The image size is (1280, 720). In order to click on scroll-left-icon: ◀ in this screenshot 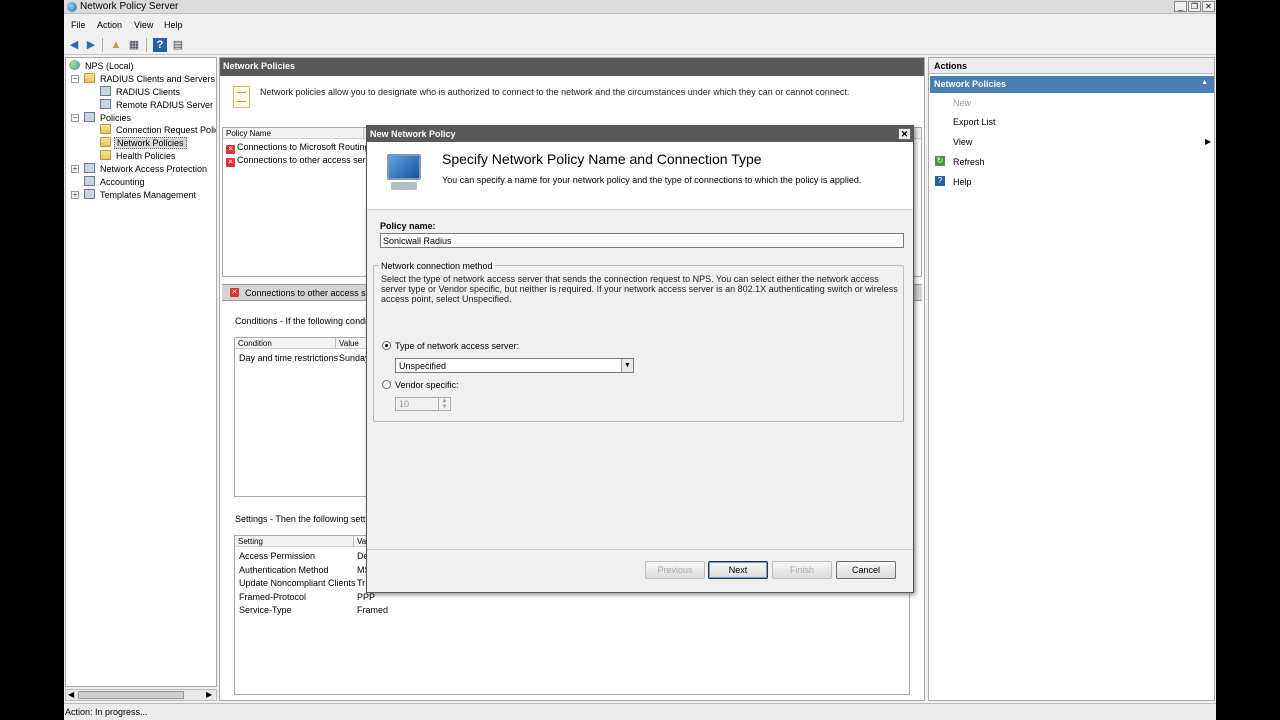, I will do `click(71, 694)`.